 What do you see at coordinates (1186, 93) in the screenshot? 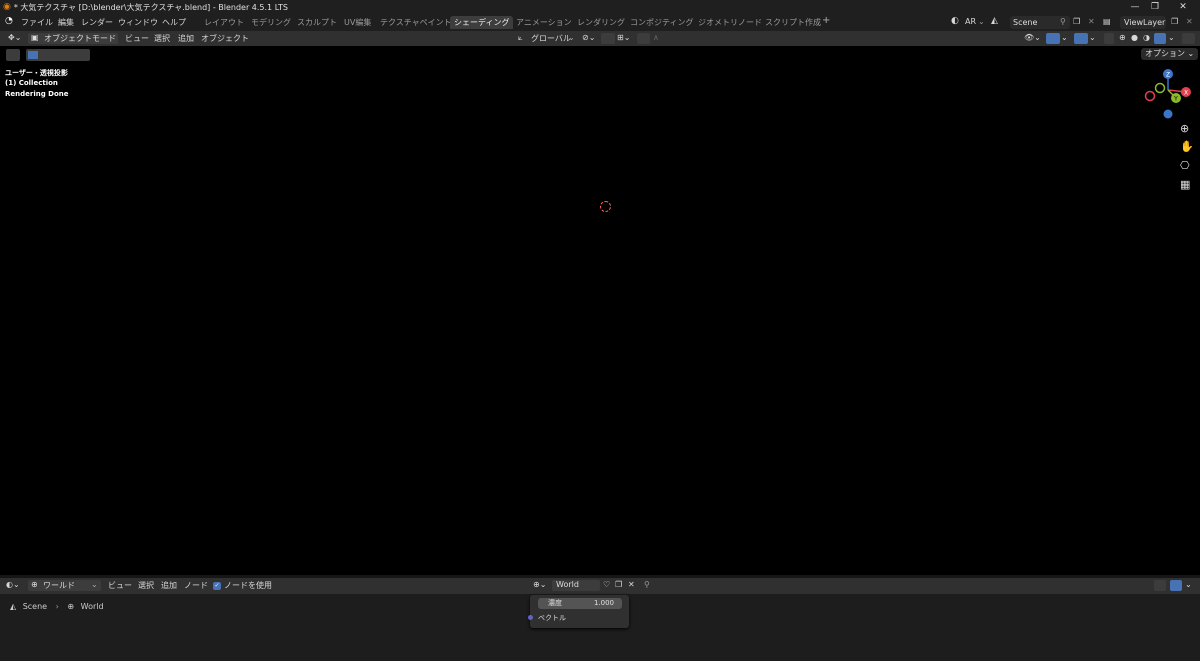
I see `gizmo-x-label: X` at bounding box center [1186, 93].